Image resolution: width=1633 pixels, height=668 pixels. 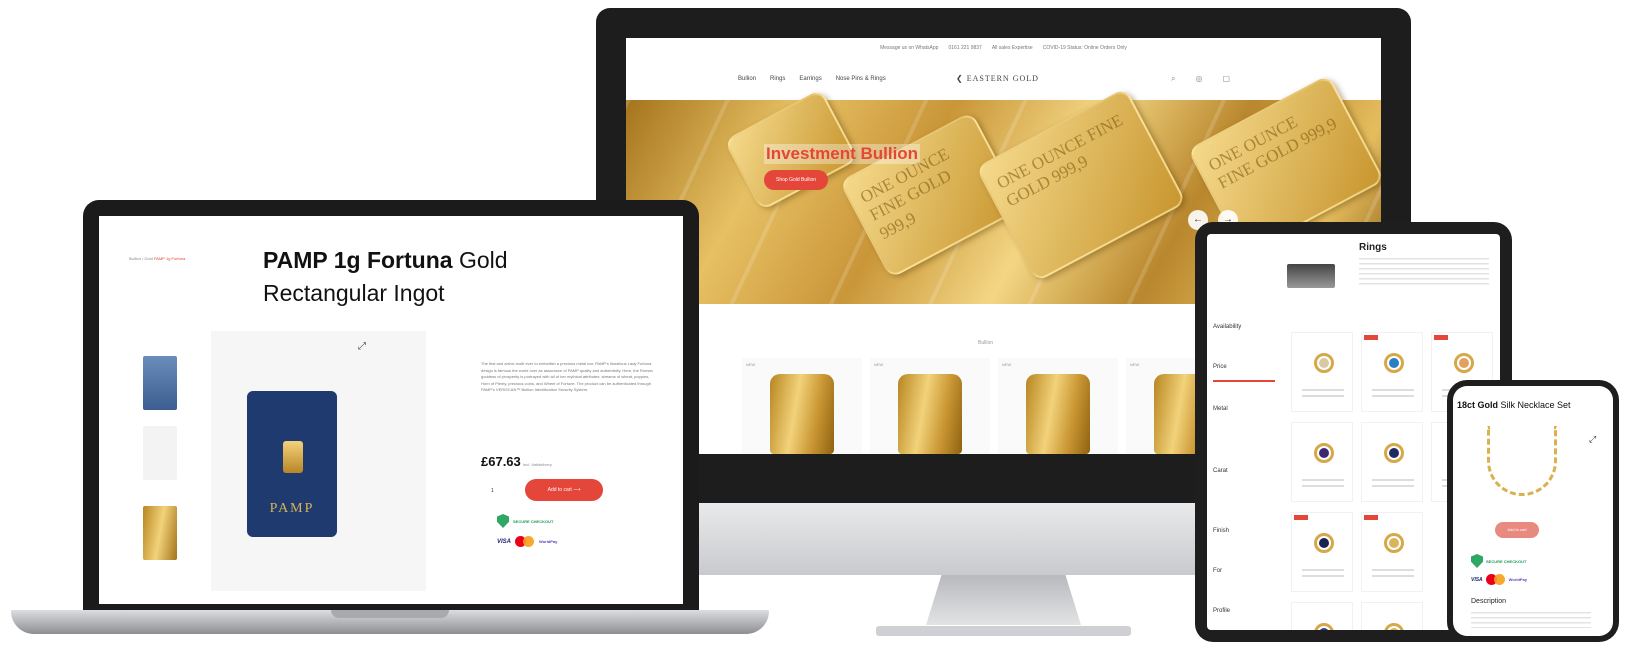 What do you see at coordinates (1220, 367) in the screenshot?
I see `filter-price: Price` at bounding box center [1220, 367].